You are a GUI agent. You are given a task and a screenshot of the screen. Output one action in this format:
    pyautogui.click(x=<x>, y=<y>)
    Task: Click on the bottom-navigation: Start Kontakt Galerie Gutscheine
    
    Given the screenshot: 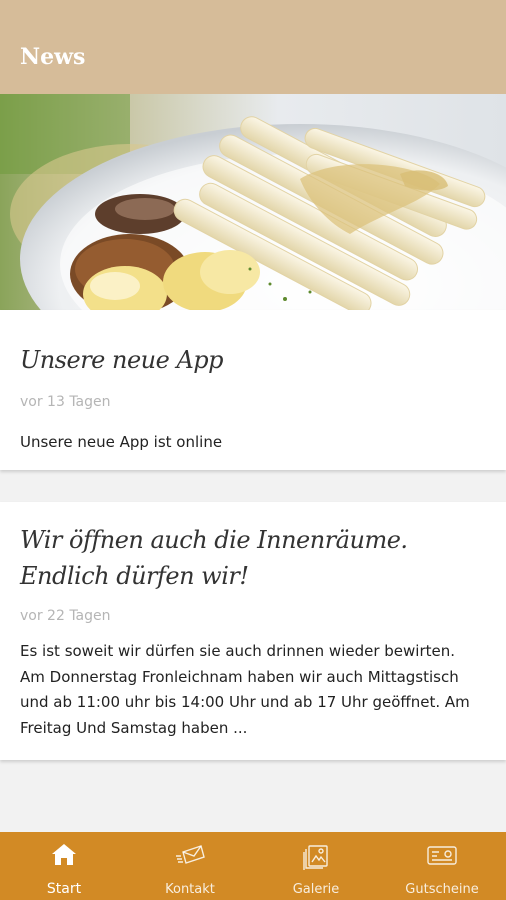 What is the action you would take?
    pyautogui.click(x=253, y=866)
    